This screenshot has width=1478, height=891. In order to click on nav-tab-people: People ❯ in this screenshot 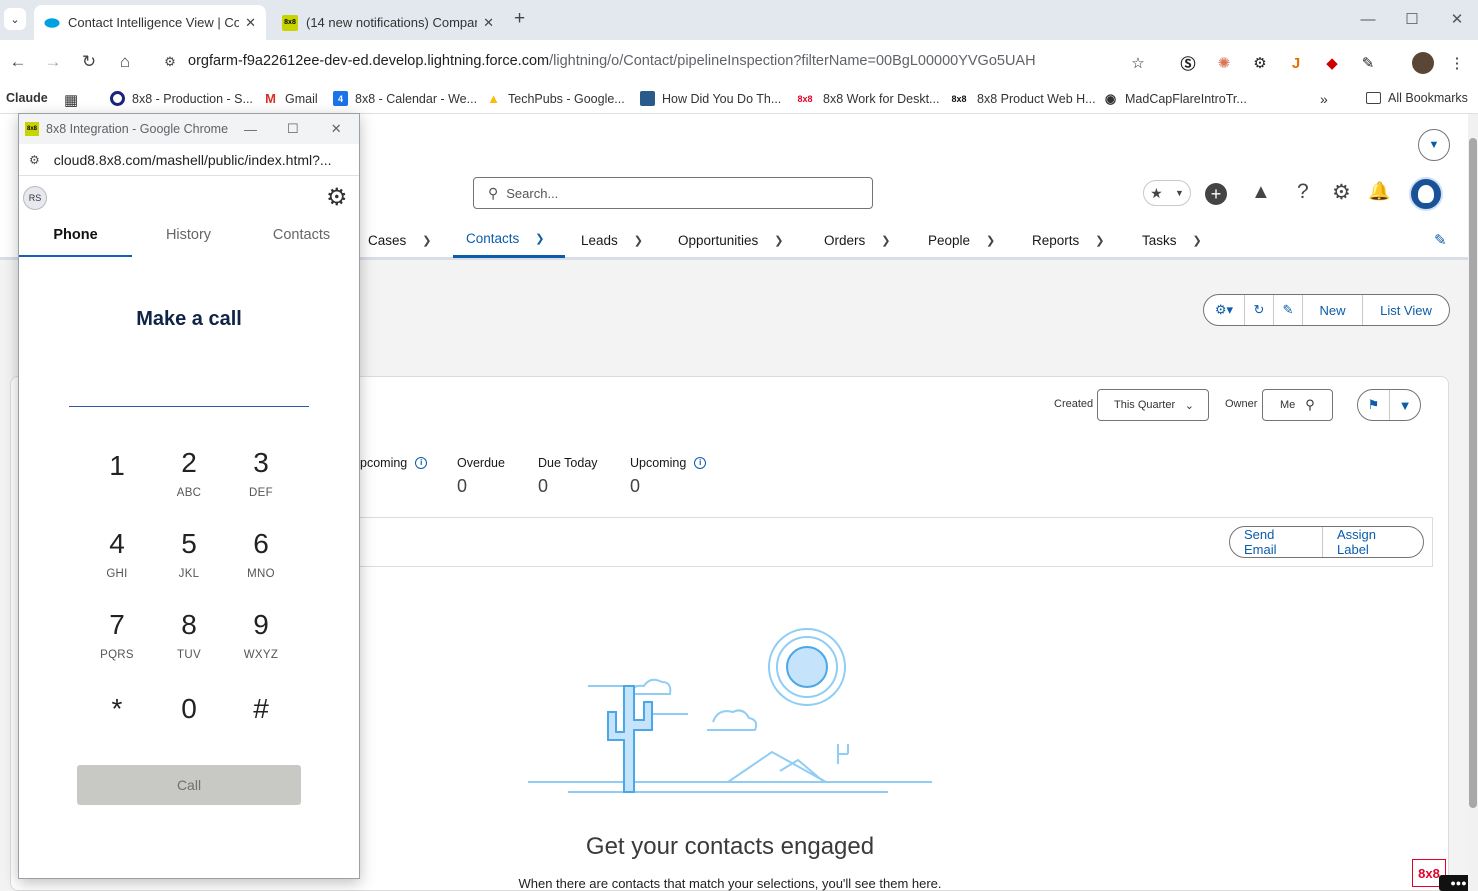, I will do `click(961, 240)`.